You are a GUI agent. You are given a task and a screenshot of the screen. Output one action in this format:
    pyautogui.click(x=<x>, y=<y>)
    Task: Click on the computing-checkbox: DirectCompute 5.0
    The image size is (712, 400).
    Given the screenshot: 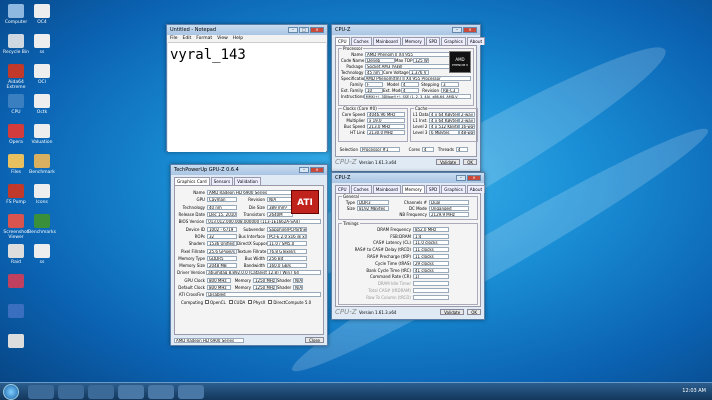 What is the action you would take?
    pyautogui.click(x=289, y=302)
    